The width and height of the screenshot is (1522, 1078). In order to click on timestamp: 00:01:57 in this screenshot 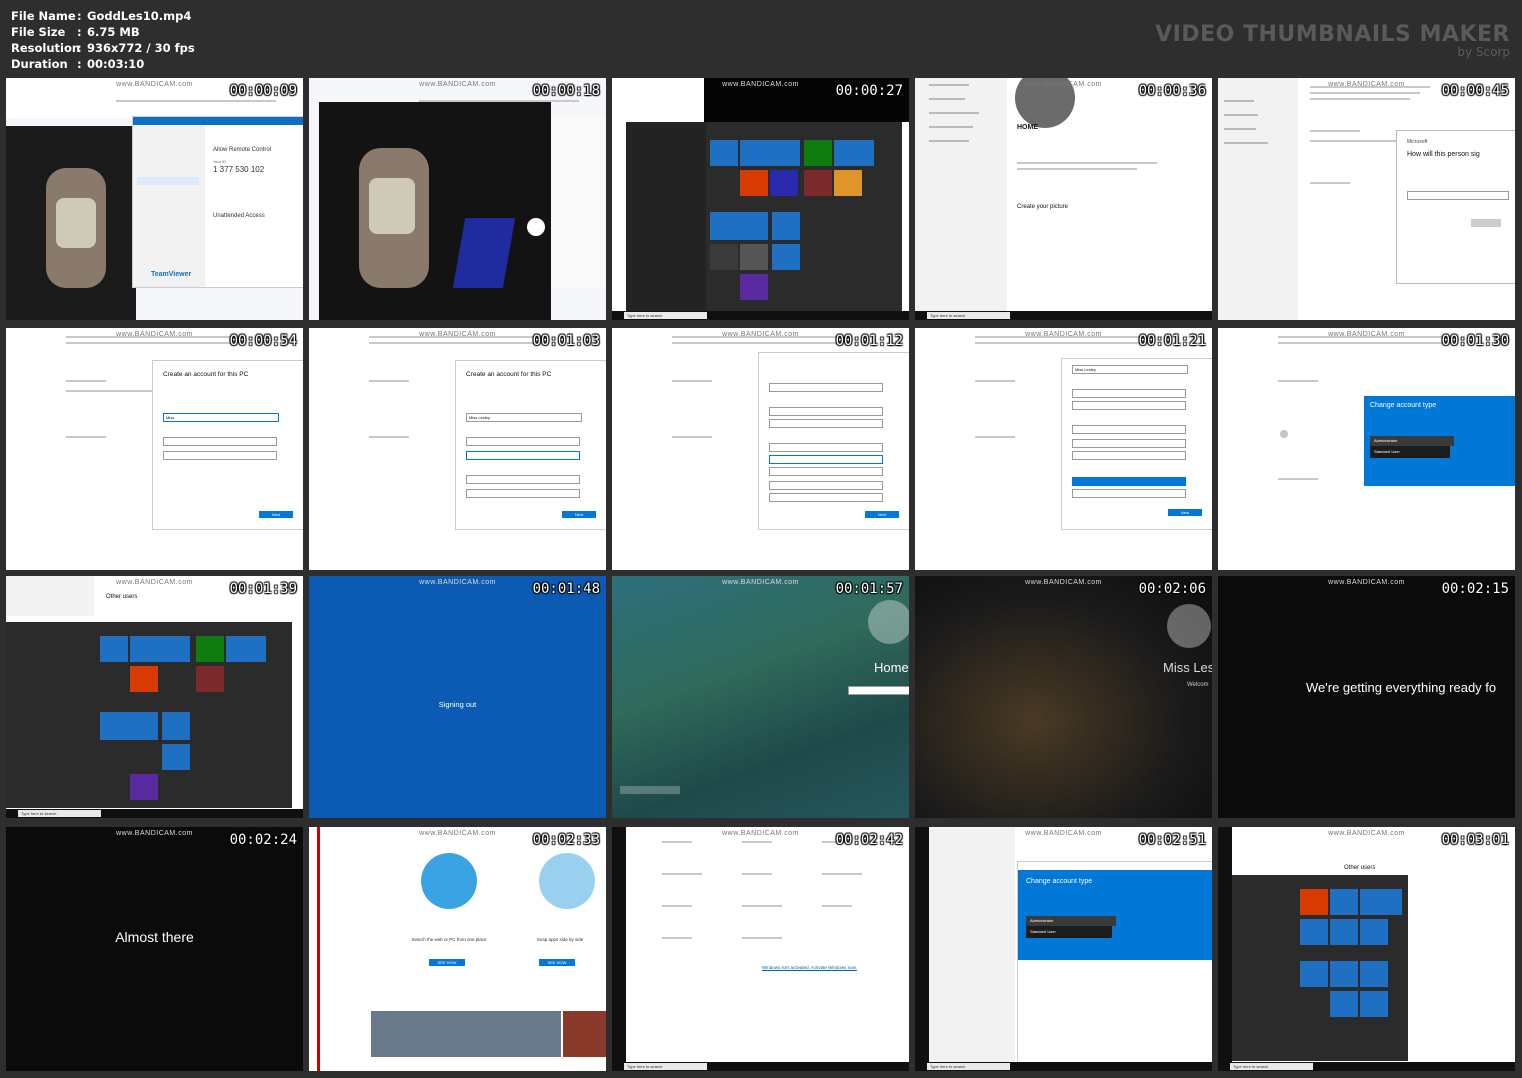, I will do `click(869, 589)`.